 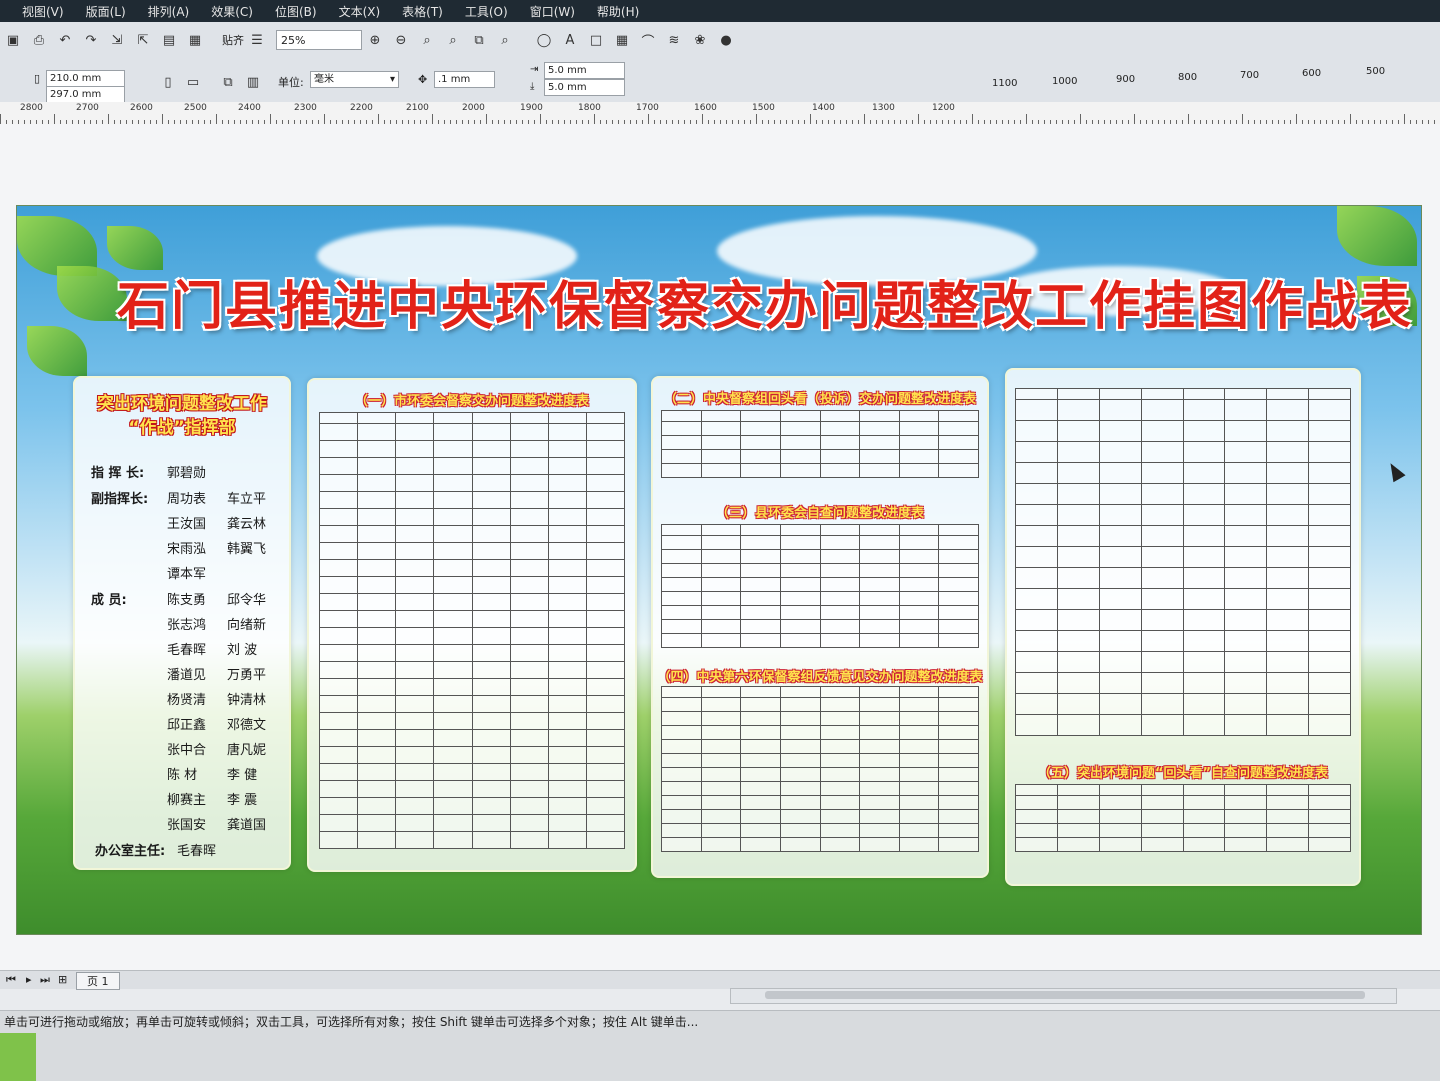 What do you see at coordinates (117, 40) in the screenshot?
I see `import-icon: ⇲` at bounding box center [117, 40].